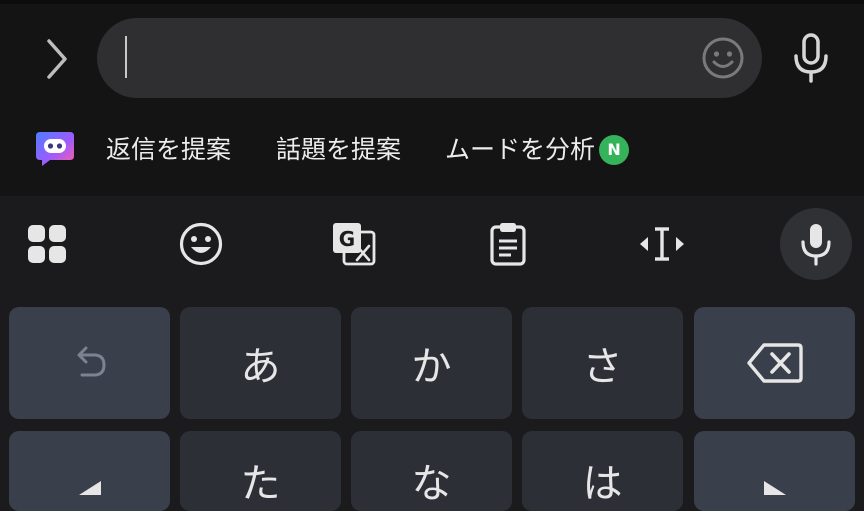 This screenshot has width=864, height=511. Describe the element at coordinates (338, 150) in the screenshot. I see `suggest-topic-chip: 話題を提案` at that location.